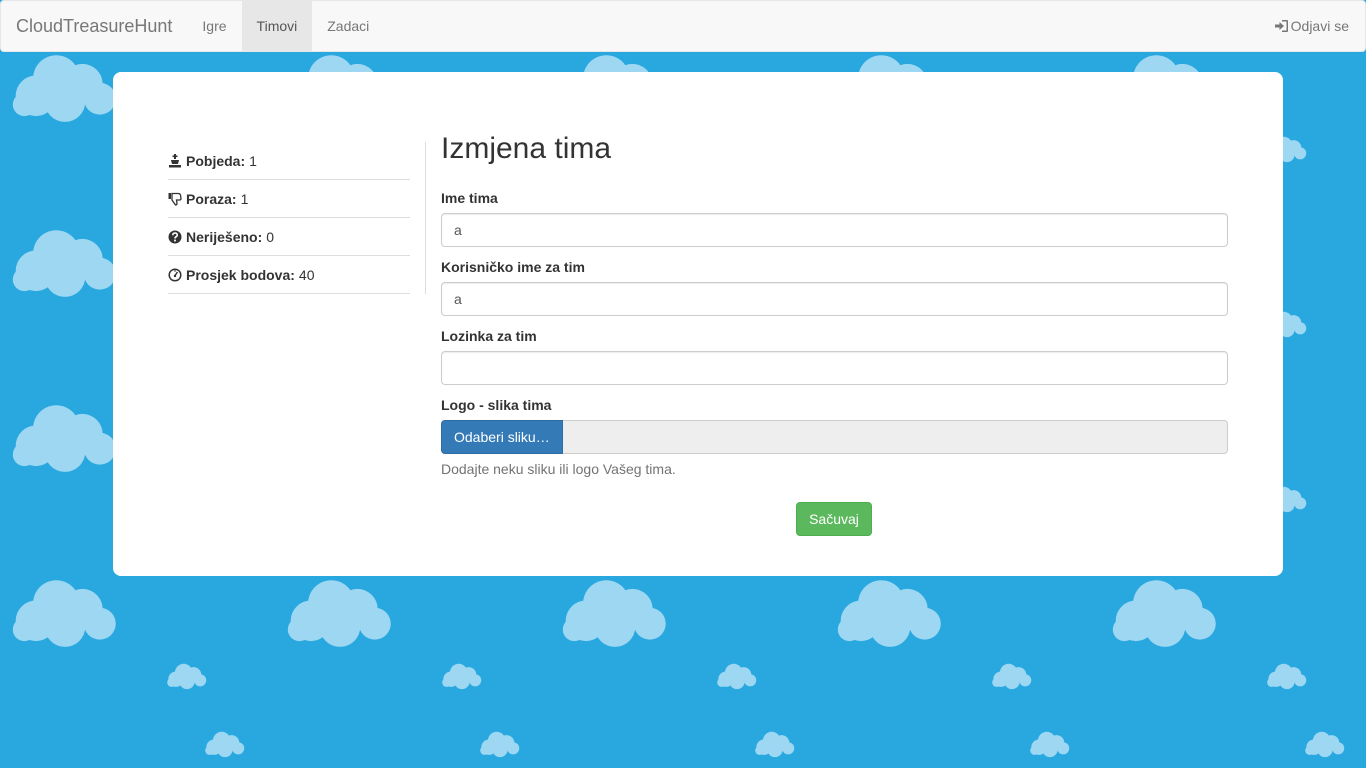  I want to click on username-input, so click(834, 299).